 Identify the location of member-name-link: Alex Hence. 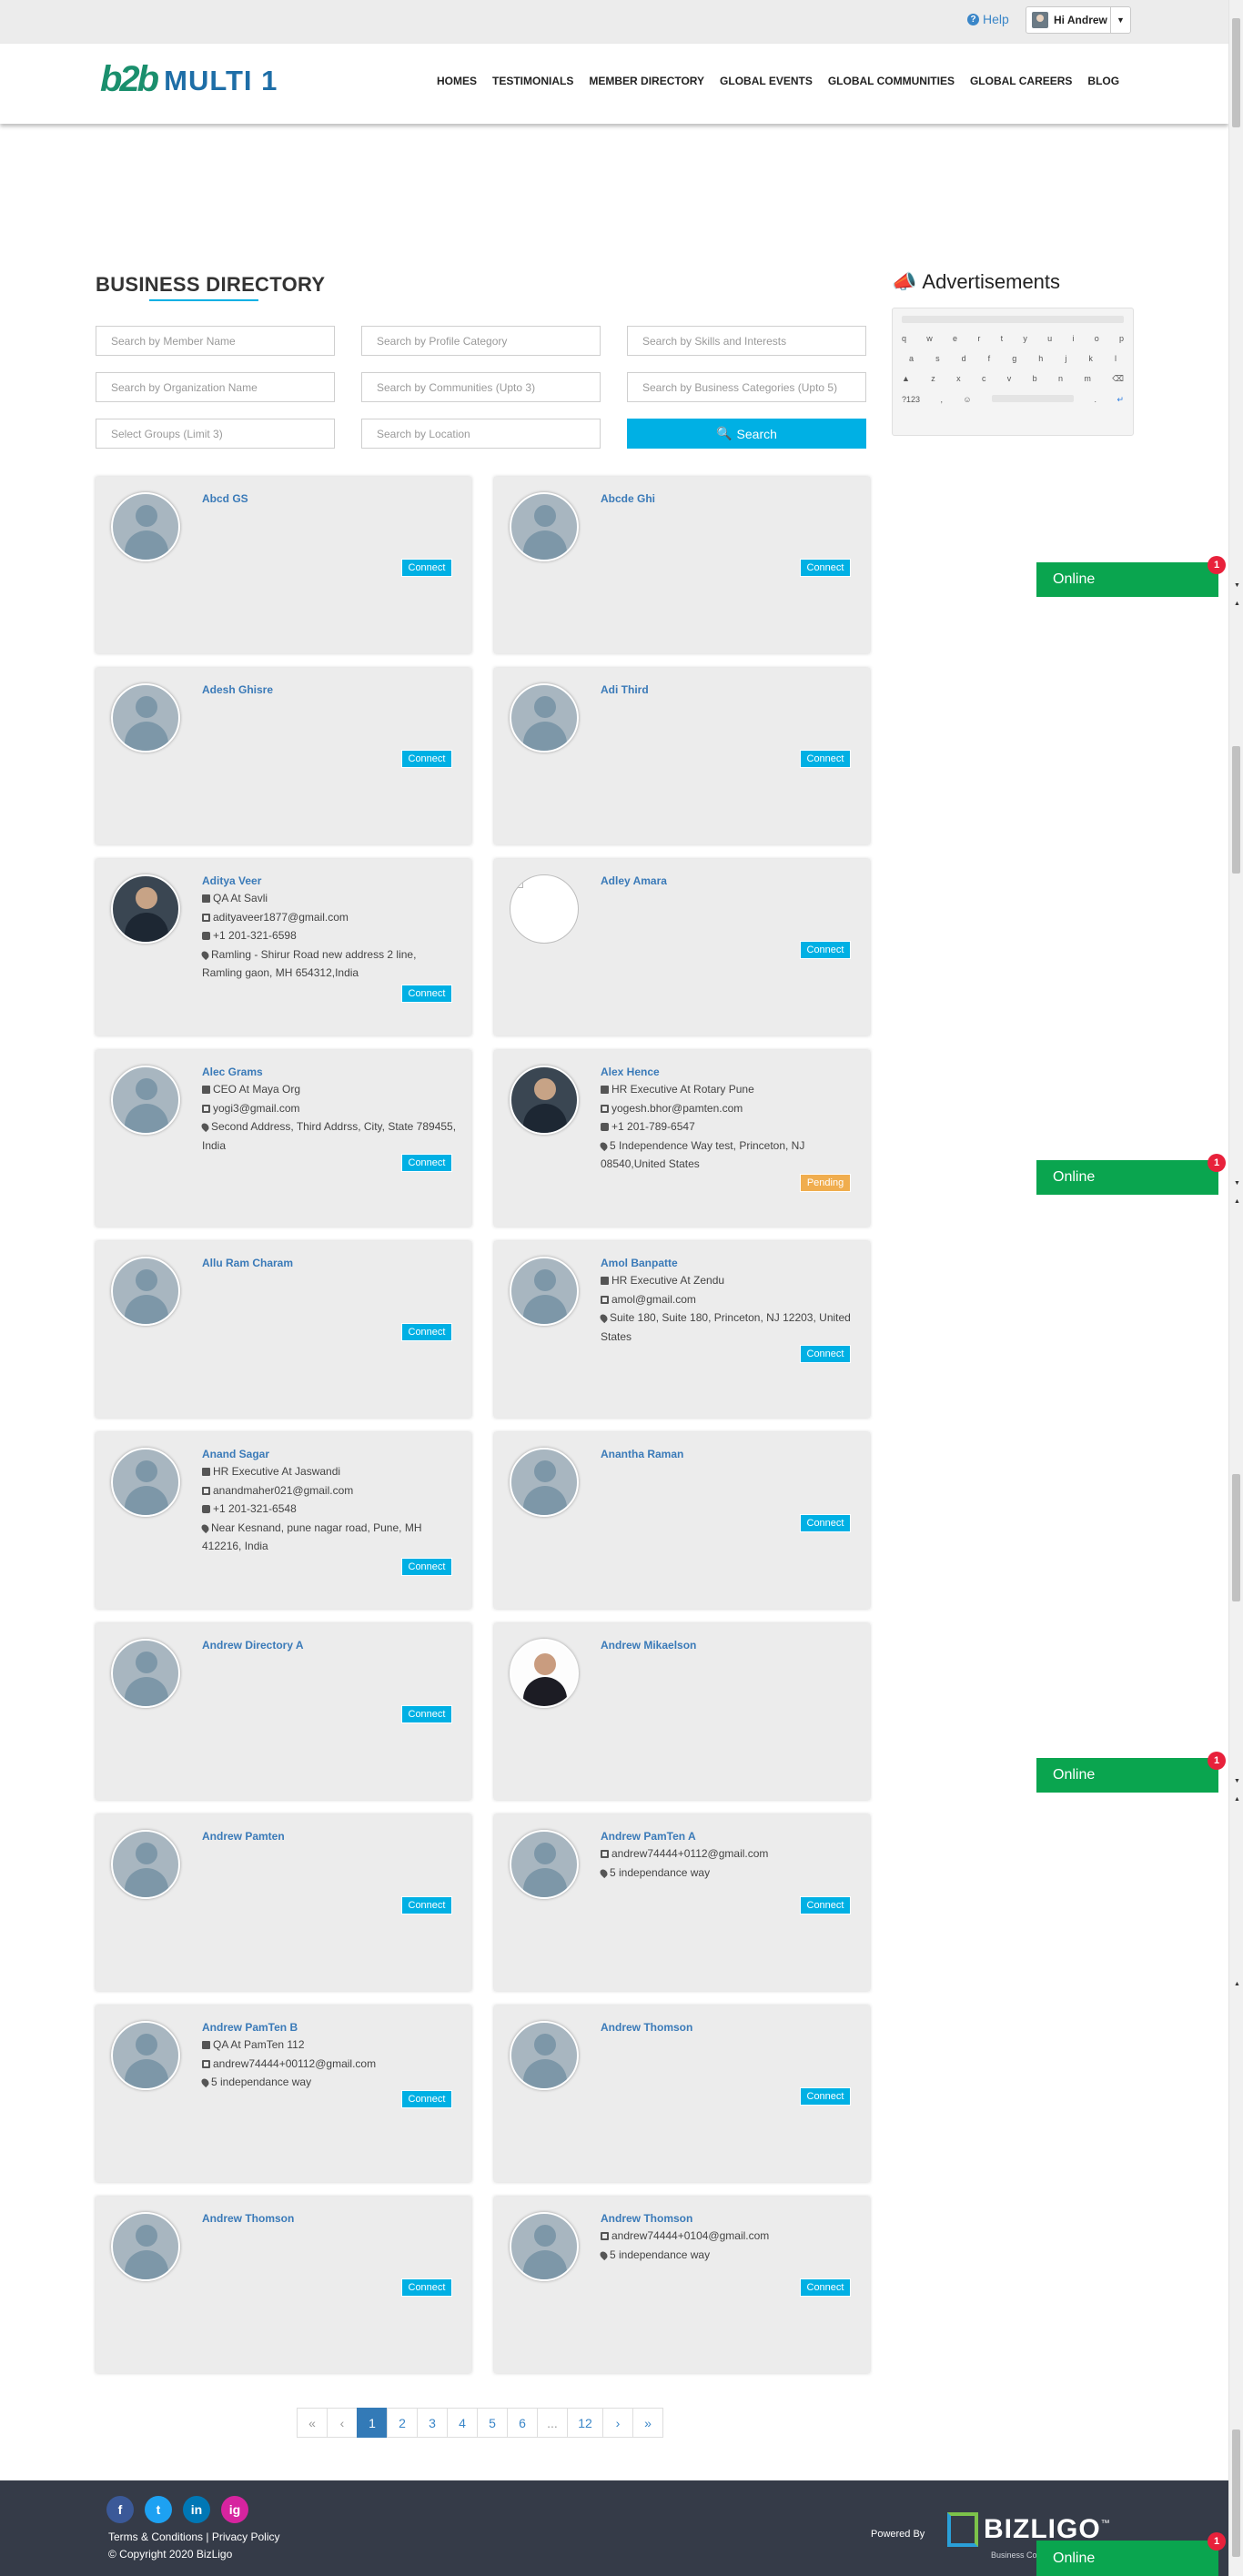
(729, 1072).